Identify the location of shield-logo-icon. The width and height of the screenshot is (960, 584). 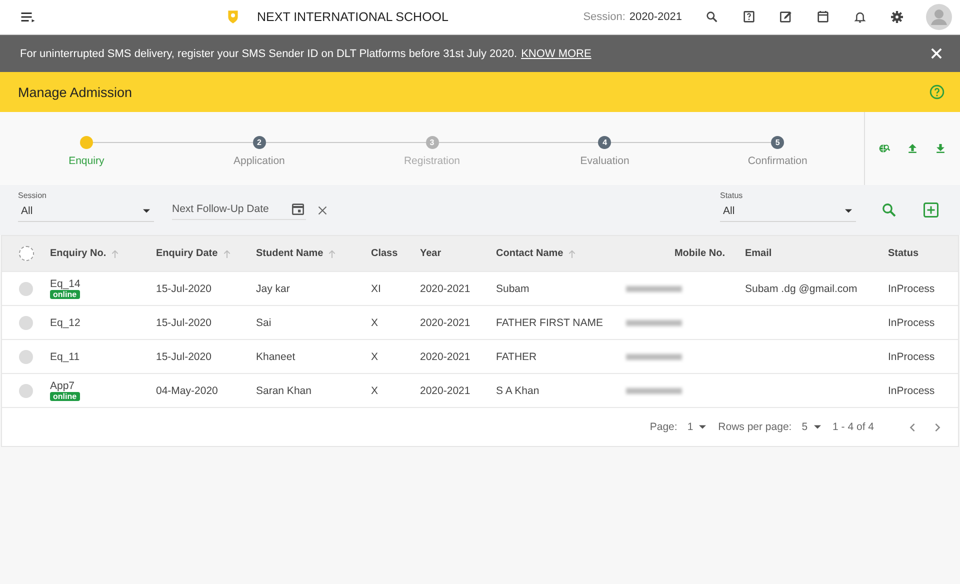
(233, 17).